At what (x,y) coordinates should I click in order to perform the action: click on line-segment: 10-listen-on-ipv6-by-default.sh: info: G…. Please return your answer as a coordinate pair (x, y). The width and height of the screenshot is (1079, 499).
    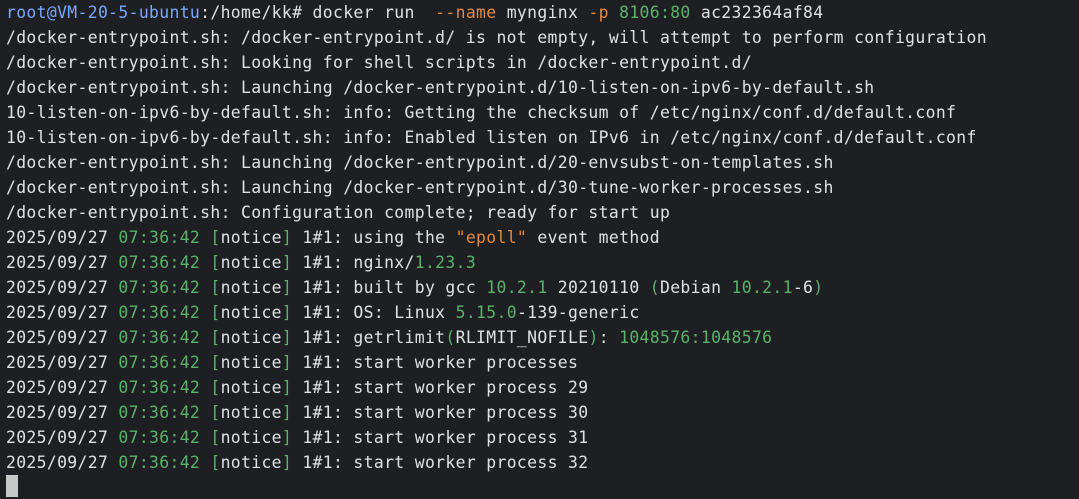
    Looking at the image, I should click on (481, 112).